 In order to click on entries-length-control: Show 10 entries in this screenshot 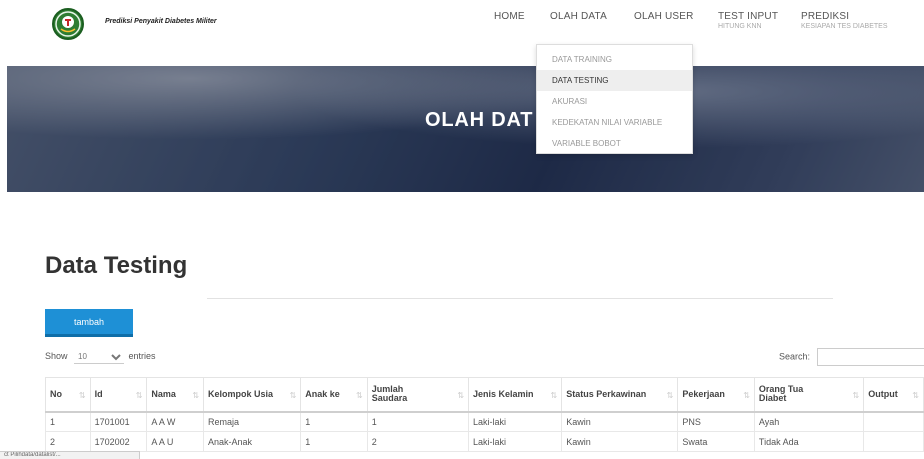, I will do `click(100, 357)`.